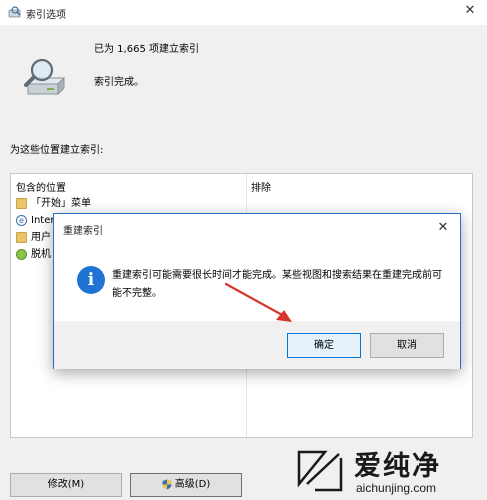 Image resolution: width=487 pixels, height=500 pixels. Describe the element at coordinates (61, 203) in the screenshot. I see `list-item-label: 「开始」菜单` at that location.